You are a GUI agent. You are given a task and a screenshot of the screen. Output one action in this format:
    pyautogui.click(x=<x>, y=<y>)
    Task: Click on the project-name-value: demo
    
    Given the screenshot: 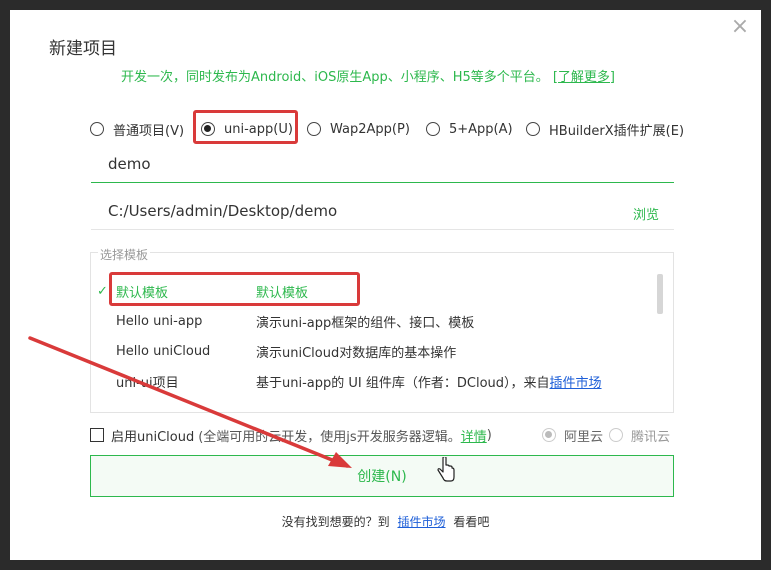 What is the action you would take?
    pyautogui.click(x=129, y=164)
    